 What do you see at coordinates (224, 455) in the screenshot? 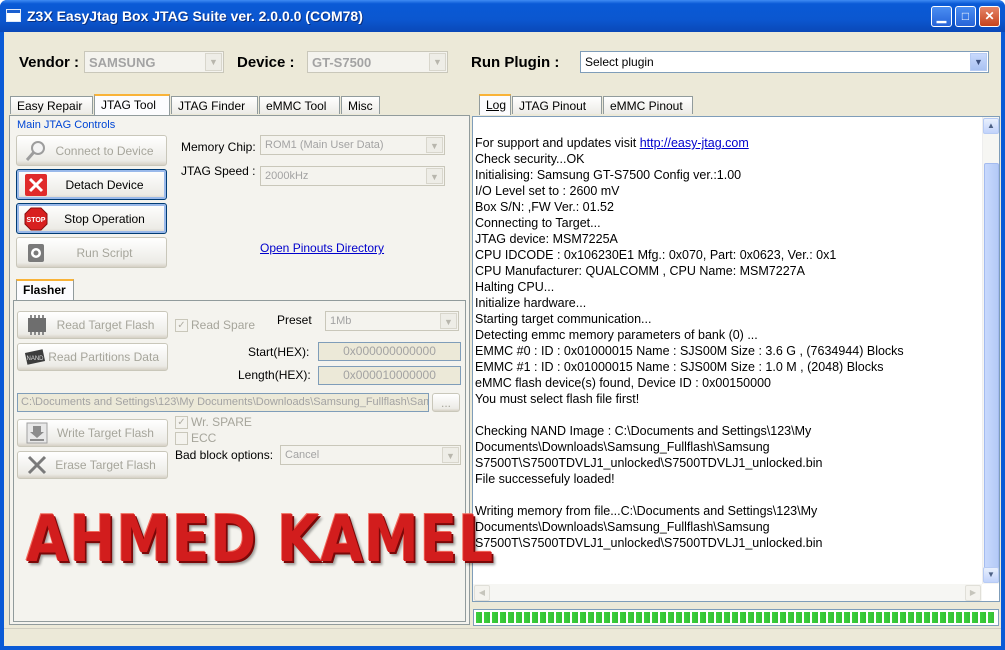
I see `badblock-label: Bad block options:` at bounding box center [224, 455].